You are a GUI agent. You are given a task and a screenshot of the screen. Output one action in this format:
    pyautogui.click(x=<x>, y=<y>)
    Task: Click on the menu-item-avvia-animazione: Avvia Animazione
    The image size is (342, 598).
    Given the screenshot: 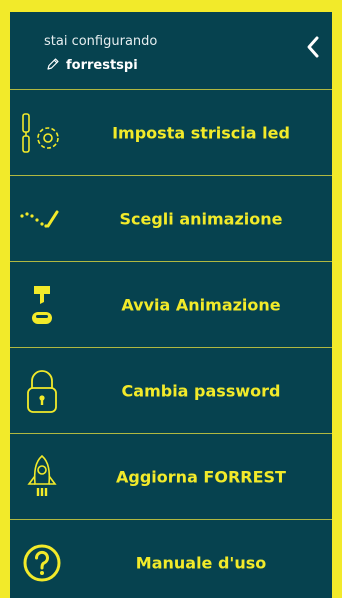 What is the action you would take?
    pyautogui.click(x=171, y=305)
    